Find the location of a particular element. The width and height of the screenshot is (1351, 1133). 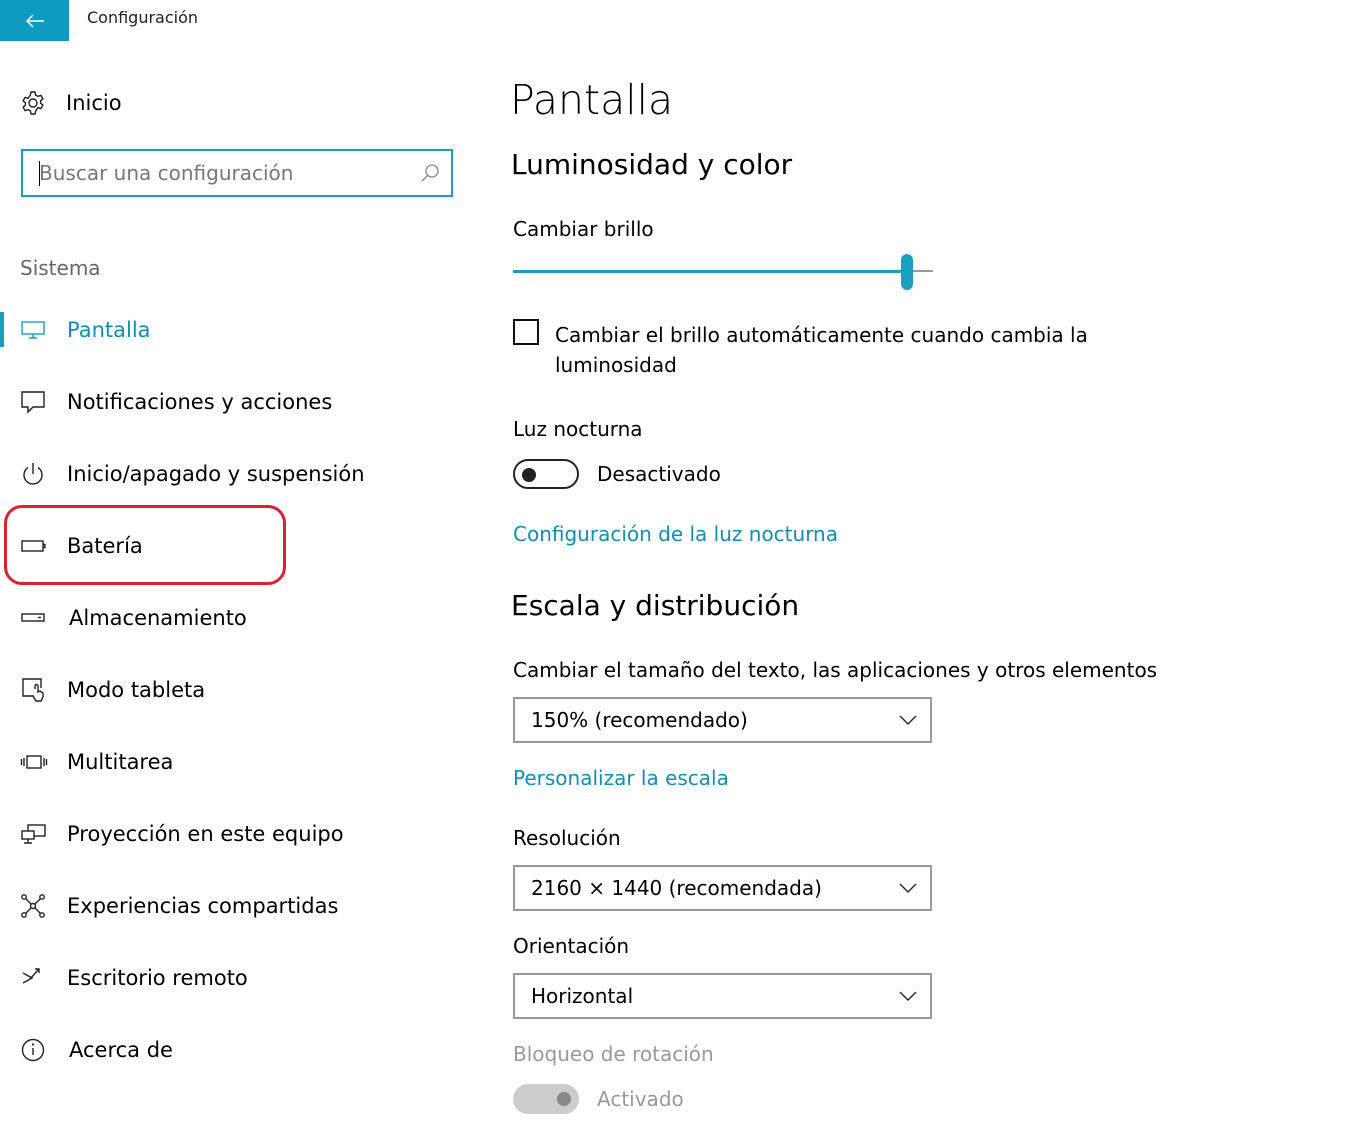

section-title-brightness: Luminosidad y color is located at coordinates (652, 164).